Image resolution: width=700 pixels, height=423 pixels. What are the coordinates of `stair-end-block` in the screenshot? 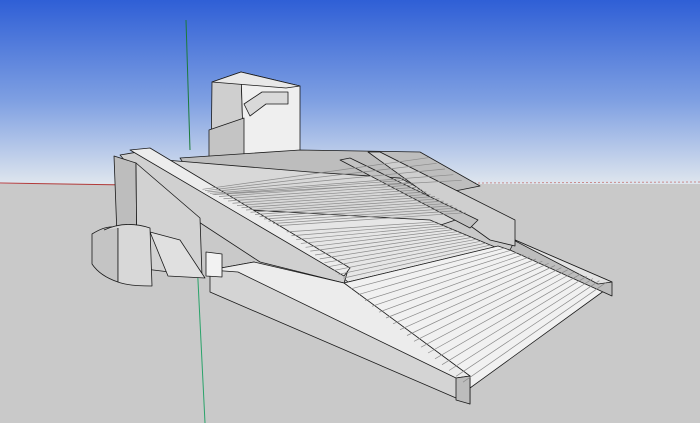 It's located at (463, 390).